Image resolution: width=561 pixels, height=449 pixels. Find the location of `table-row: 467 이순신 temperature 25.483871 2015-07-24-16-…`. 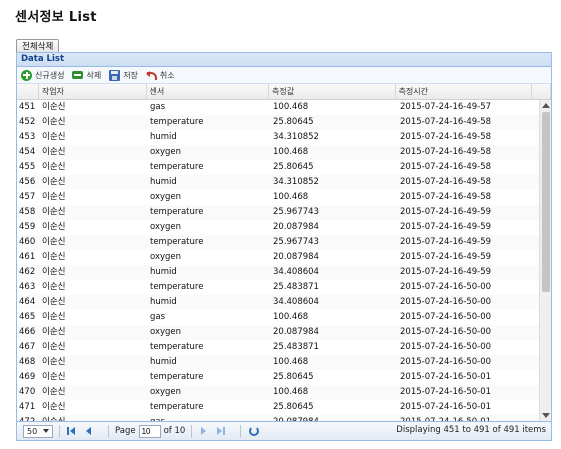

table-row: 467 이순신 temperature 25.483871 2015-07-24-16-… is located at coordinates (284, 347).